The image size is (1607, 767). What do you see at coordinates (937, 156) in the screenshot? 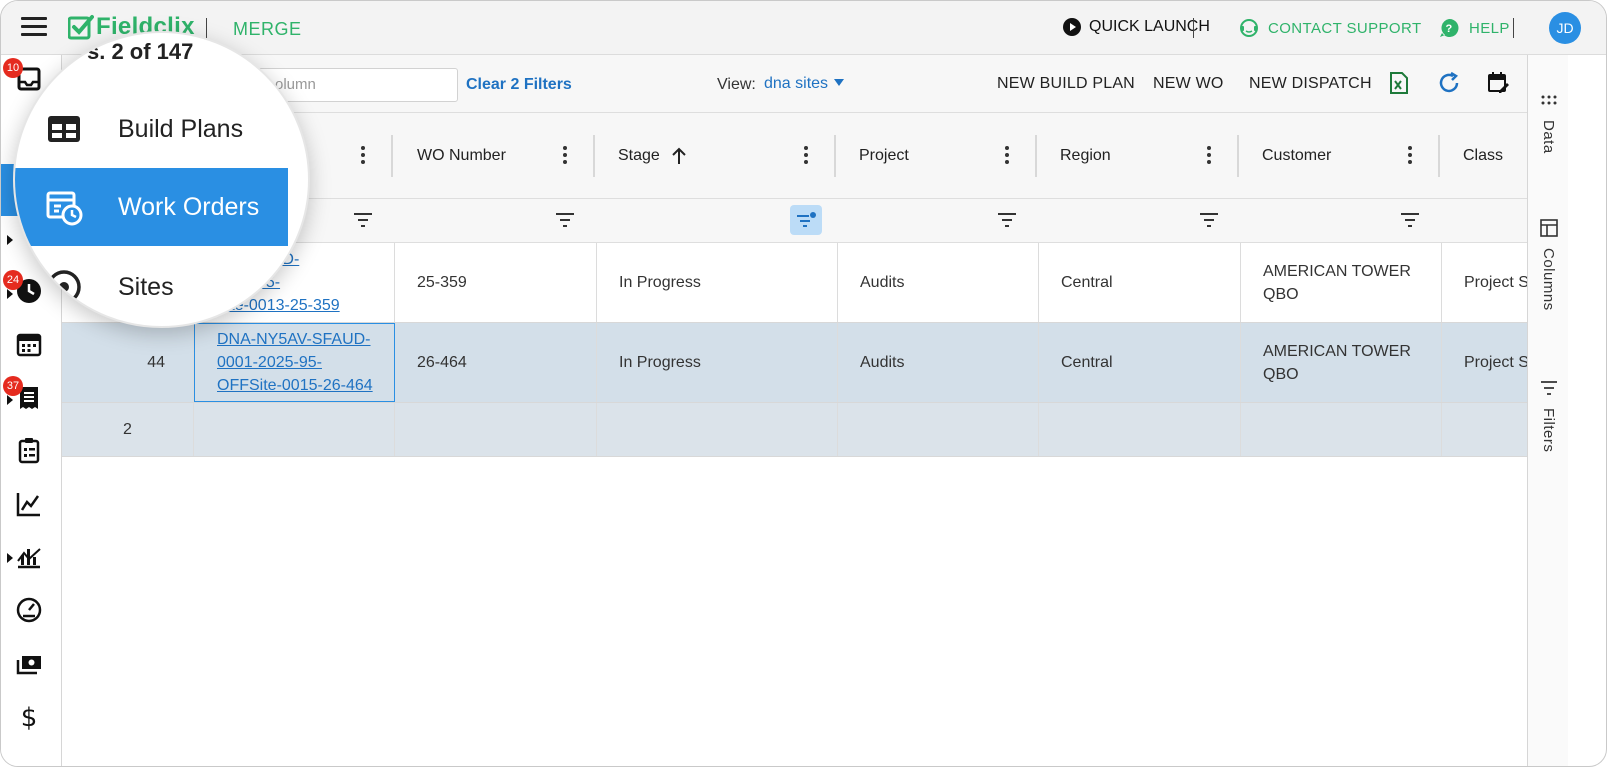
I see `column-header-project: Project` at bounding box center [937, 156].